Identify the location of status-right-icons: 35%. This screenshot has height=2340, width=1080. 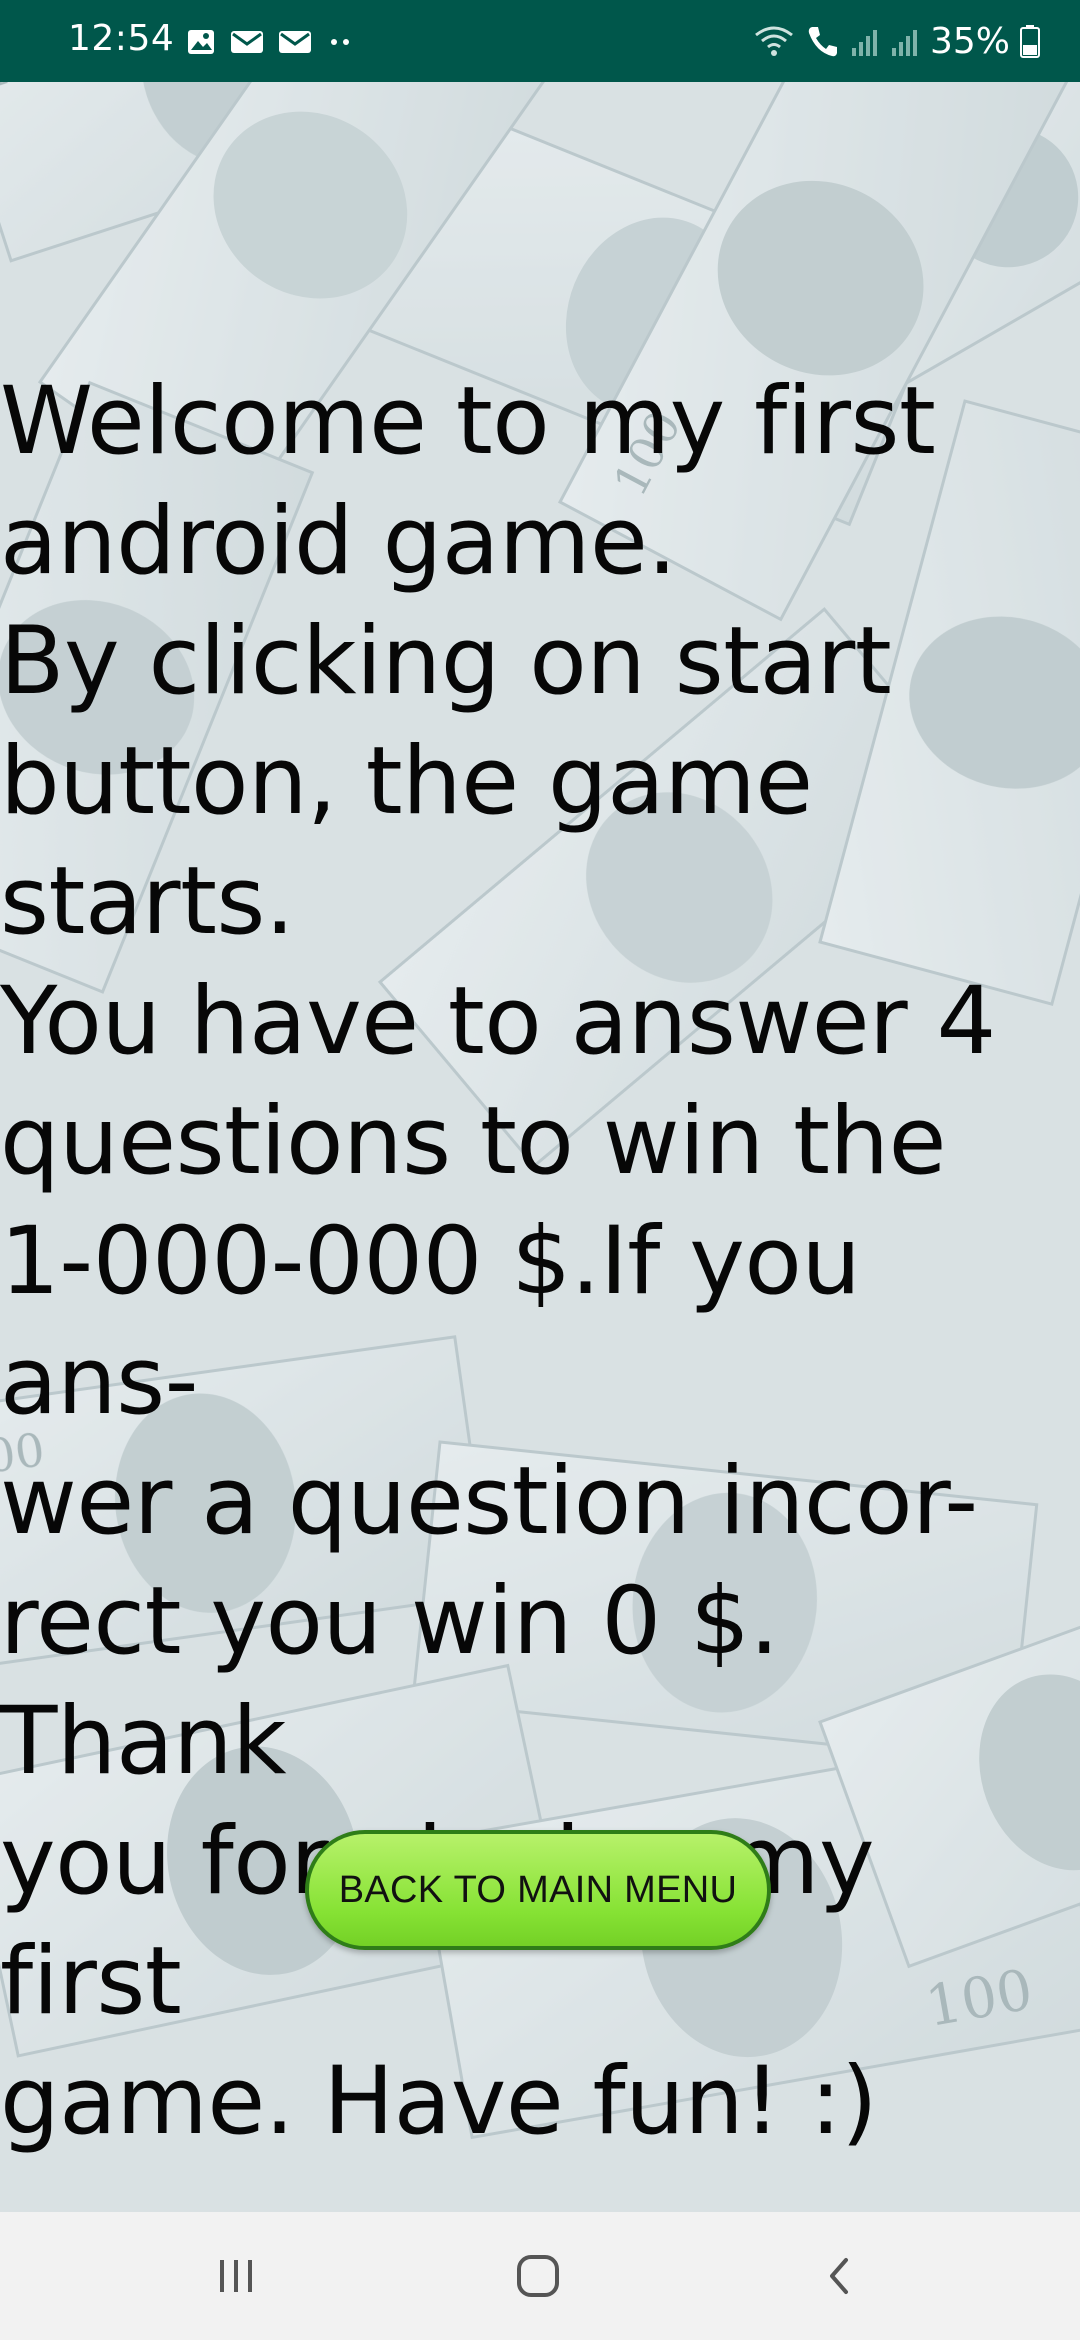
(896, 41).